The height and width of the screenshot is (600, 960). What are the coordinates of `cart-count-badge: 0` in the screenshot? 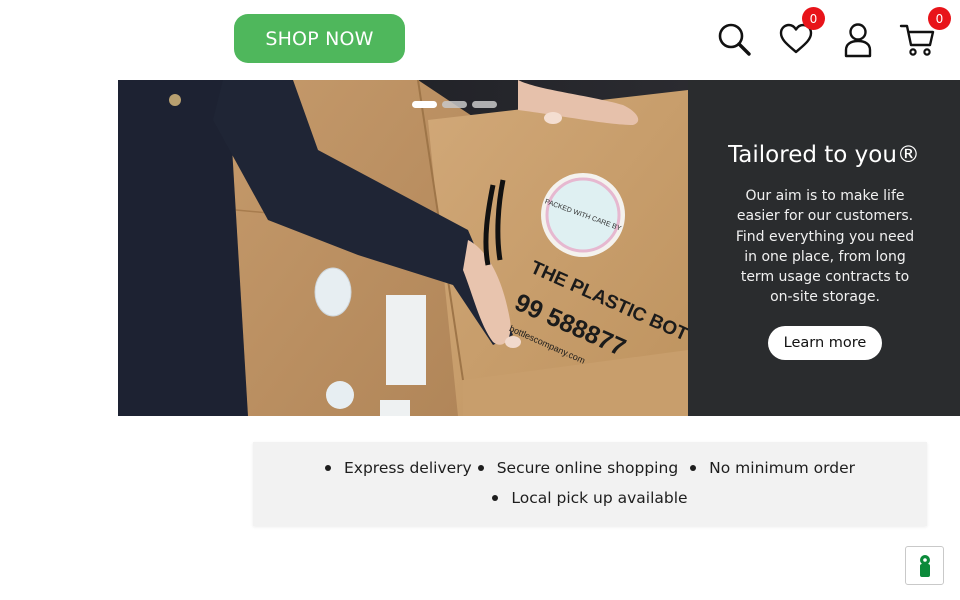 It's located at (939, 18).